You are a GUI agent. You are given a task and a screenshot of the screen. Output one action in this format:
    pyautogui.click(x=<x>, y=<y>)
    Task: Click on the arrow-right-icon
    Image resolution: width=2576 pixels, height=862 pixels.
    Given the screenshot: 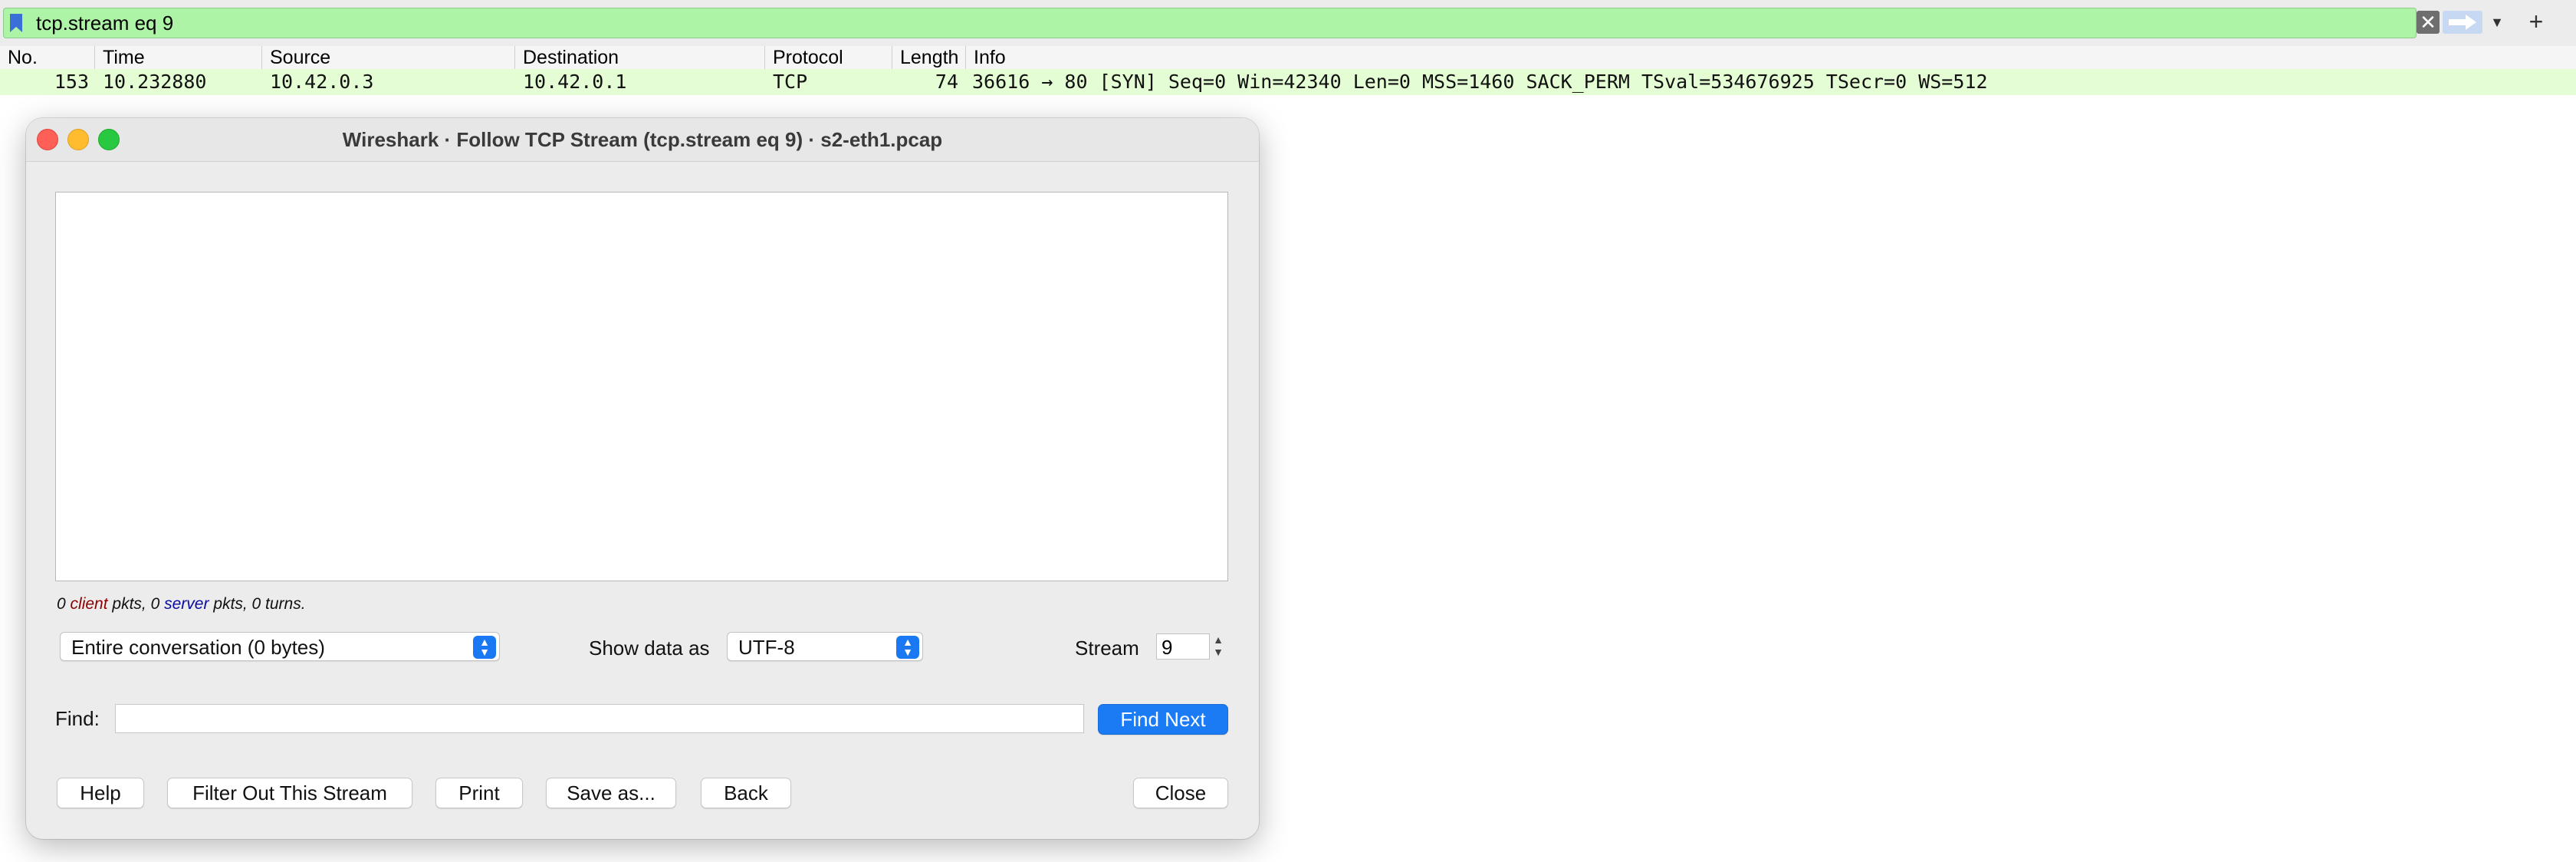 What is the action you would take?
    pyautogui.click(x=2462, y=22)
    